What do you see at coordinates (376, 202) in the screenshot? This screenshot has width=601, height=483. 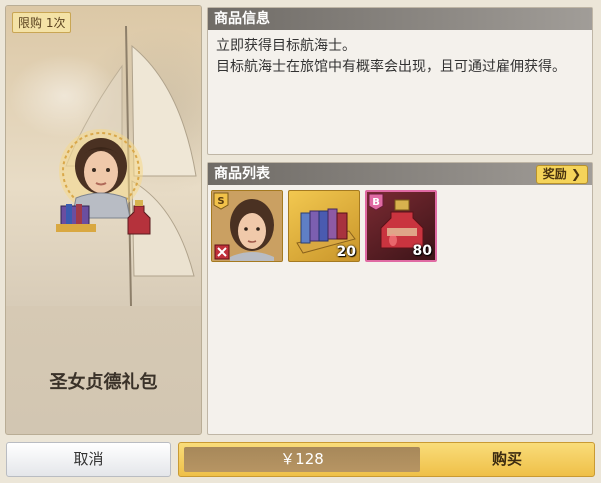 I see `rank-label: B` at bounding box center [376, 202].